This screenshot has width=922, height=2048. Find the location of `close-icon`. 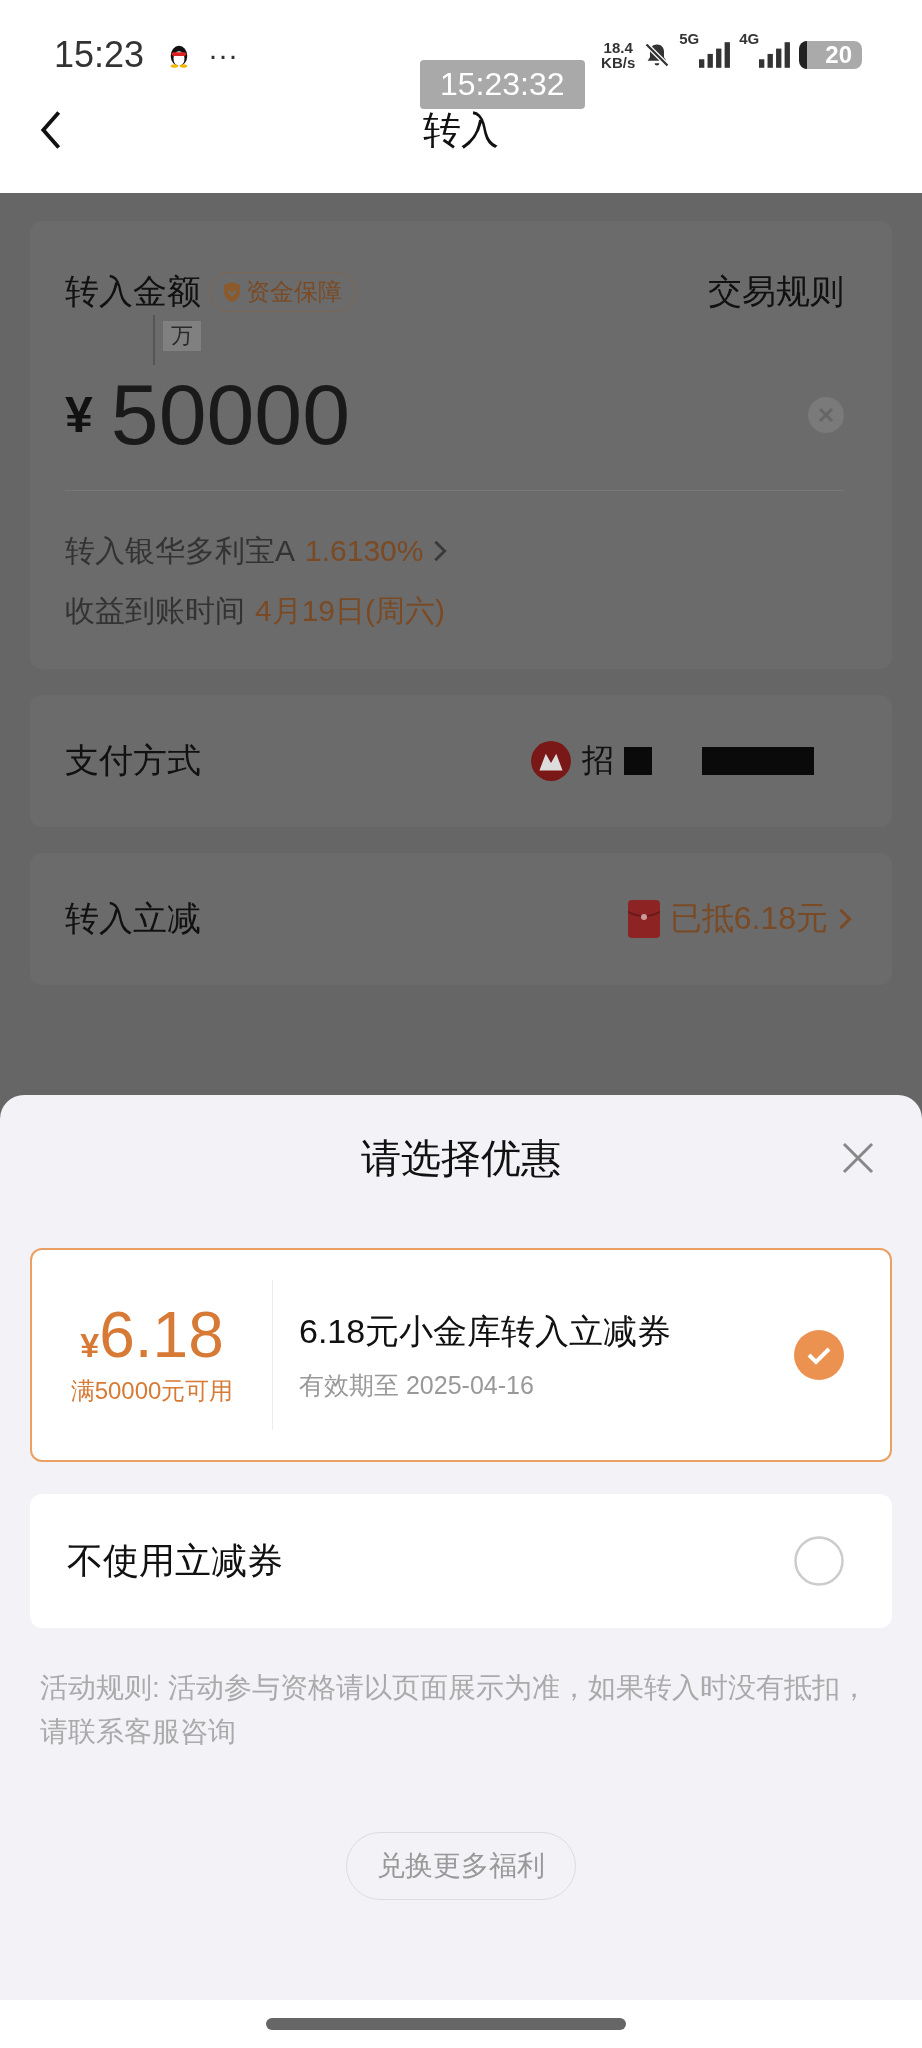

close-icon is located at coordinates (858, 1158).